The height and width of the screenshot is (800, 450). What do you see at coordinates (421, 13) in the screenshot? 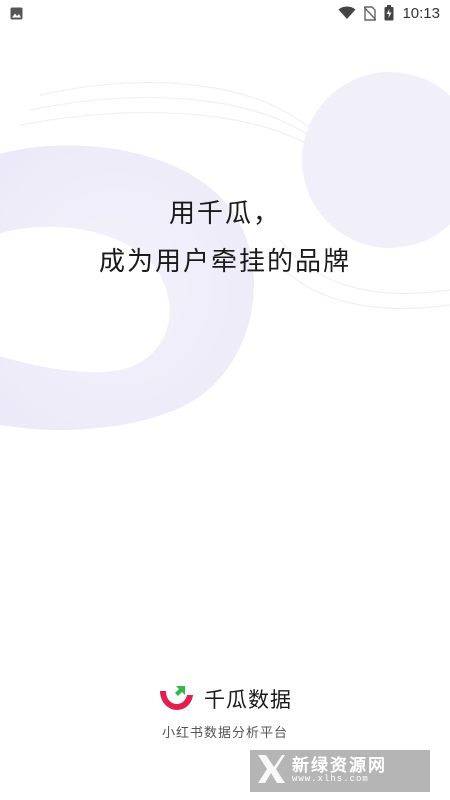
I see `status-time: 10:13` at bounding box center [421, 13].